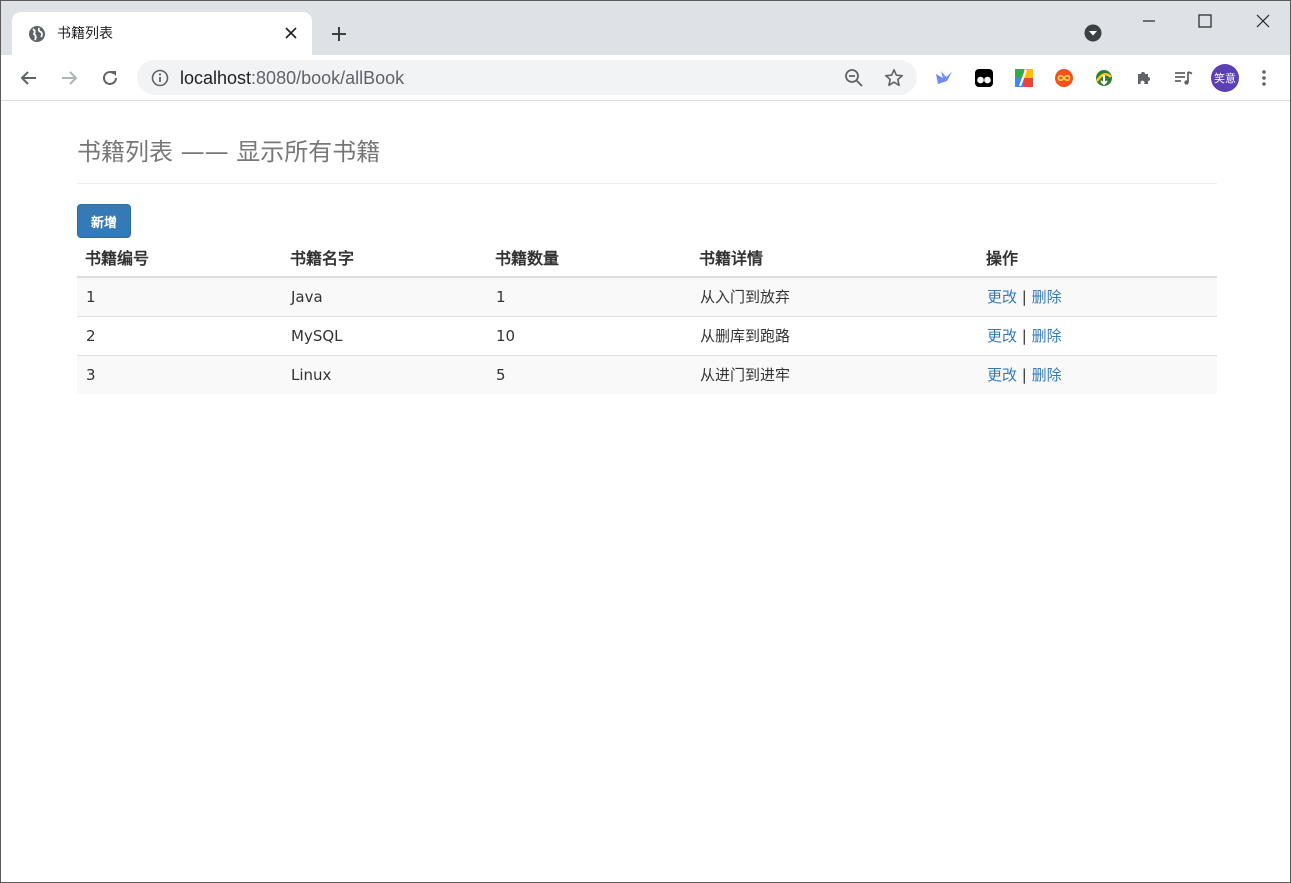 This screenshot has width=1291, height=883. I want to click on globe-icon, so click(37, 34).